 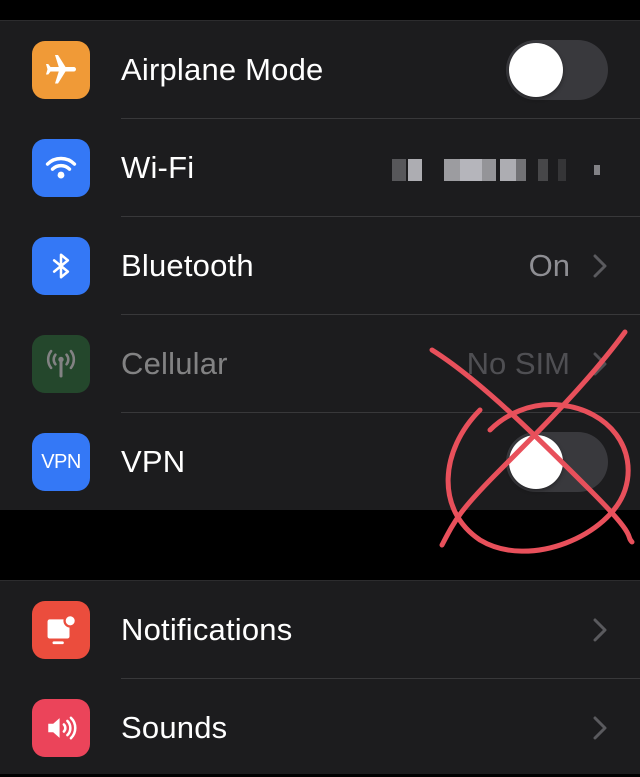 I want to click on cellular-status: No SIM, so click(x=518, y=363).